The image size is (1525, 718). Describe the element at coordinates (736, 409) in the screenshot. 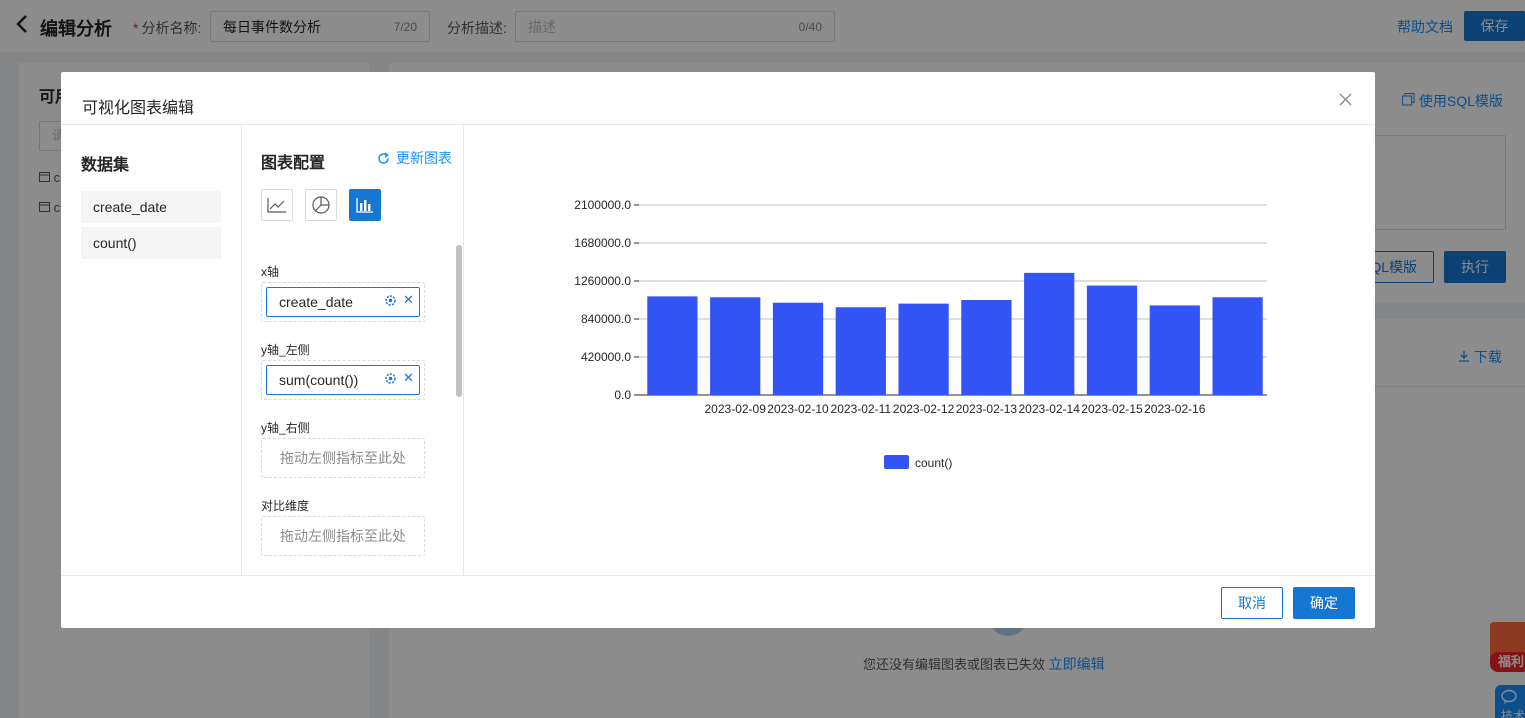

I see `x-tick-label: 2023-02-09` at that location.